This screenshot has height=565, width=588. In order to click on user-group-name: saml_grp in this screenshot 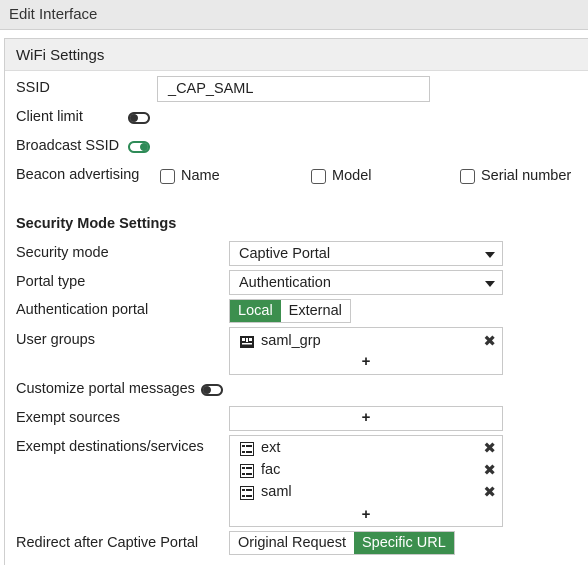, I will do `click(291, 341)`.